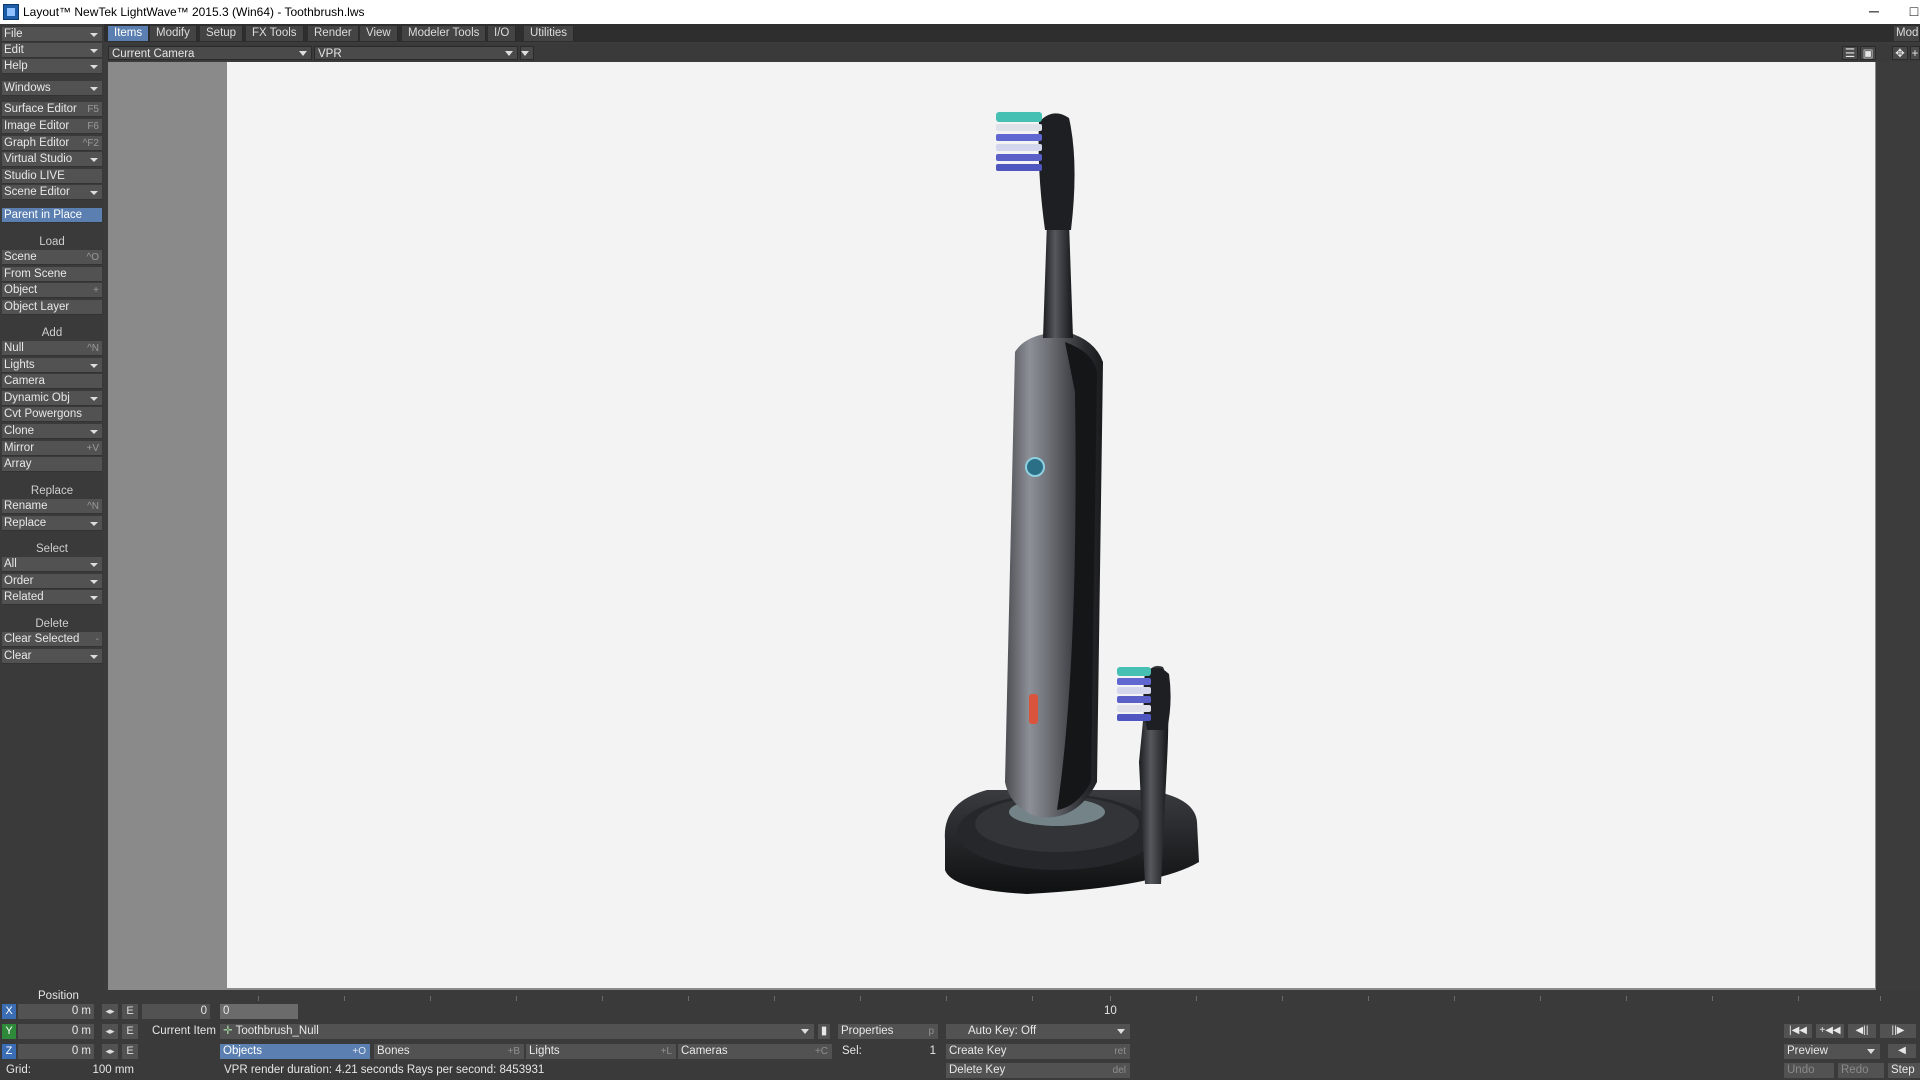  I want to click on viewport-move-icon: ✥, so click(1900, 53).